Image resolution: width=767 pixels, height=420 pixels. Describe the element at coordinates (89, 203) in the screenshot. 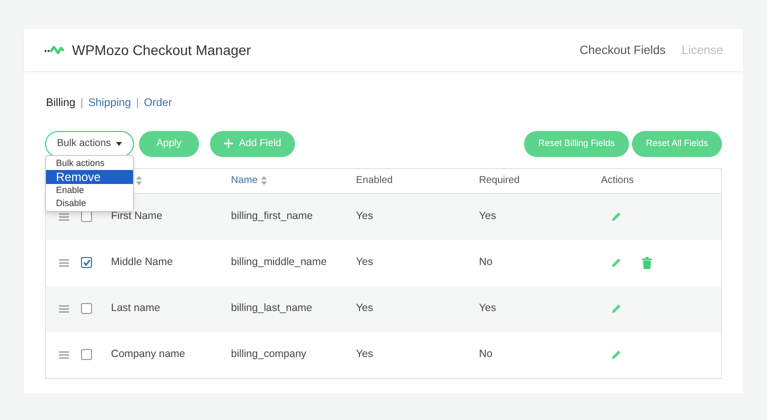

I see `dropdown-option: Disable` at that location.